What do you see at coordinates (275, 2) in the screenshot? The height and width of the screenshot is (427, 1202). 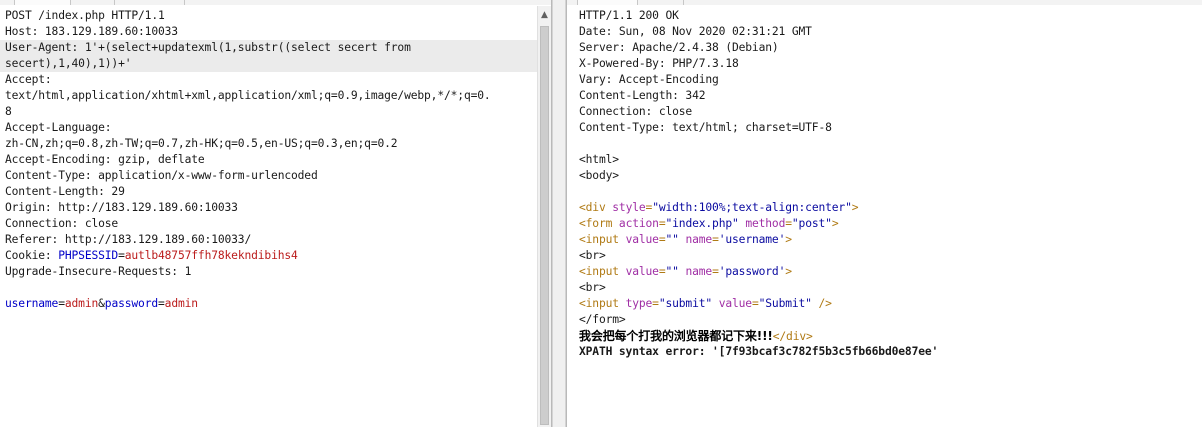 I see `request-tab-strip` at bounding box center [275, 2].